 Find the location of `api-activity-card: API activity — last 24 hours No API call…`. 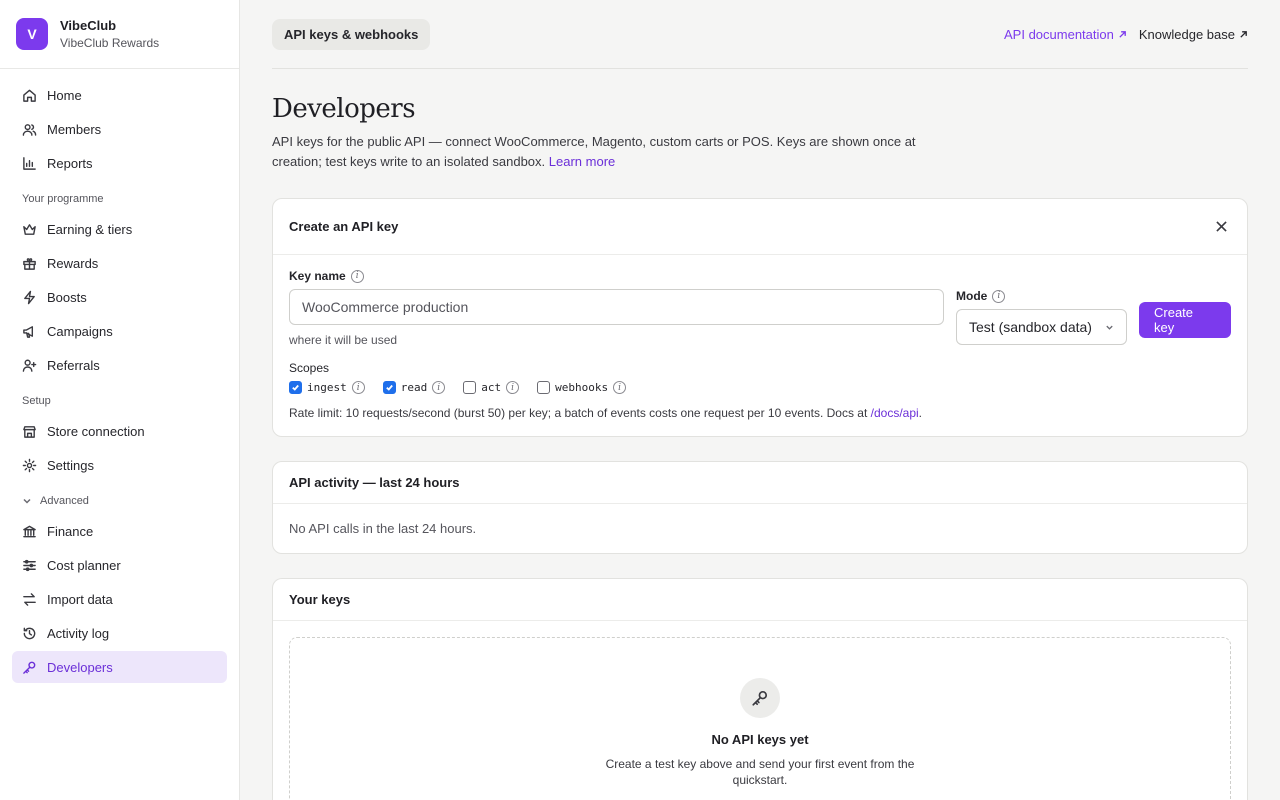

api-activity-card: API activity — last 24 hours No API call… is located at coordinates (760, 507).